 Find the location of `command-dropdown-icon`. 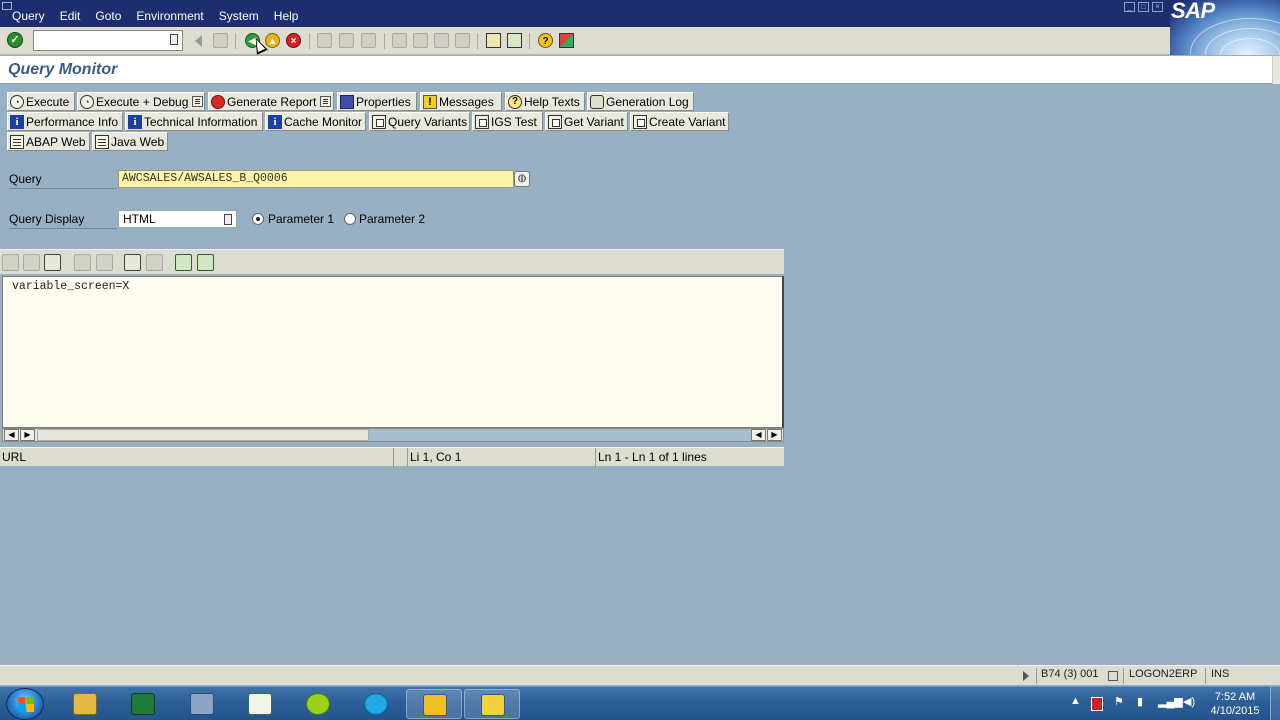

command-dropdown-icon is located at coordinates (174, 39).